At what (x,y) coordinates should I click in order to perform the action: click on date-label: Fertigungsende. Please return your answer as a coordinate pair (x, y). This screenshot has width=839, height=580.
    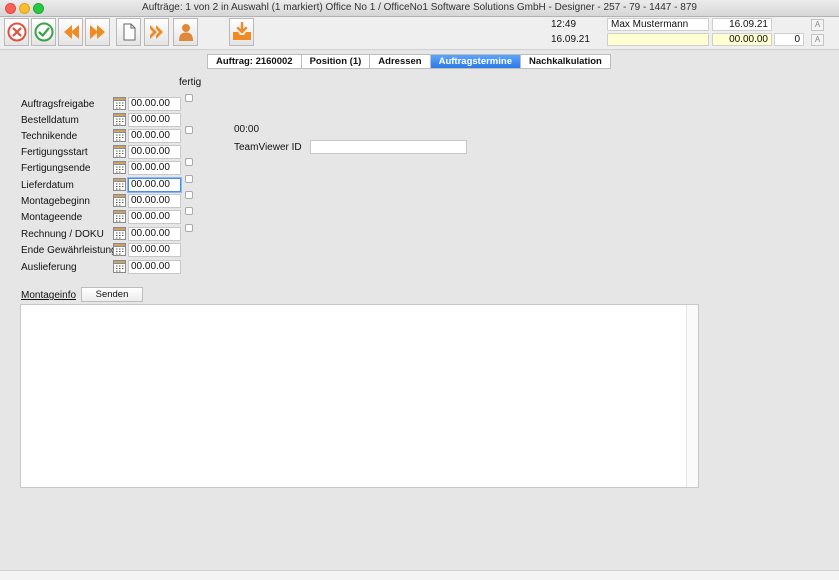
    Looking at the image, I should click on (56, 168).